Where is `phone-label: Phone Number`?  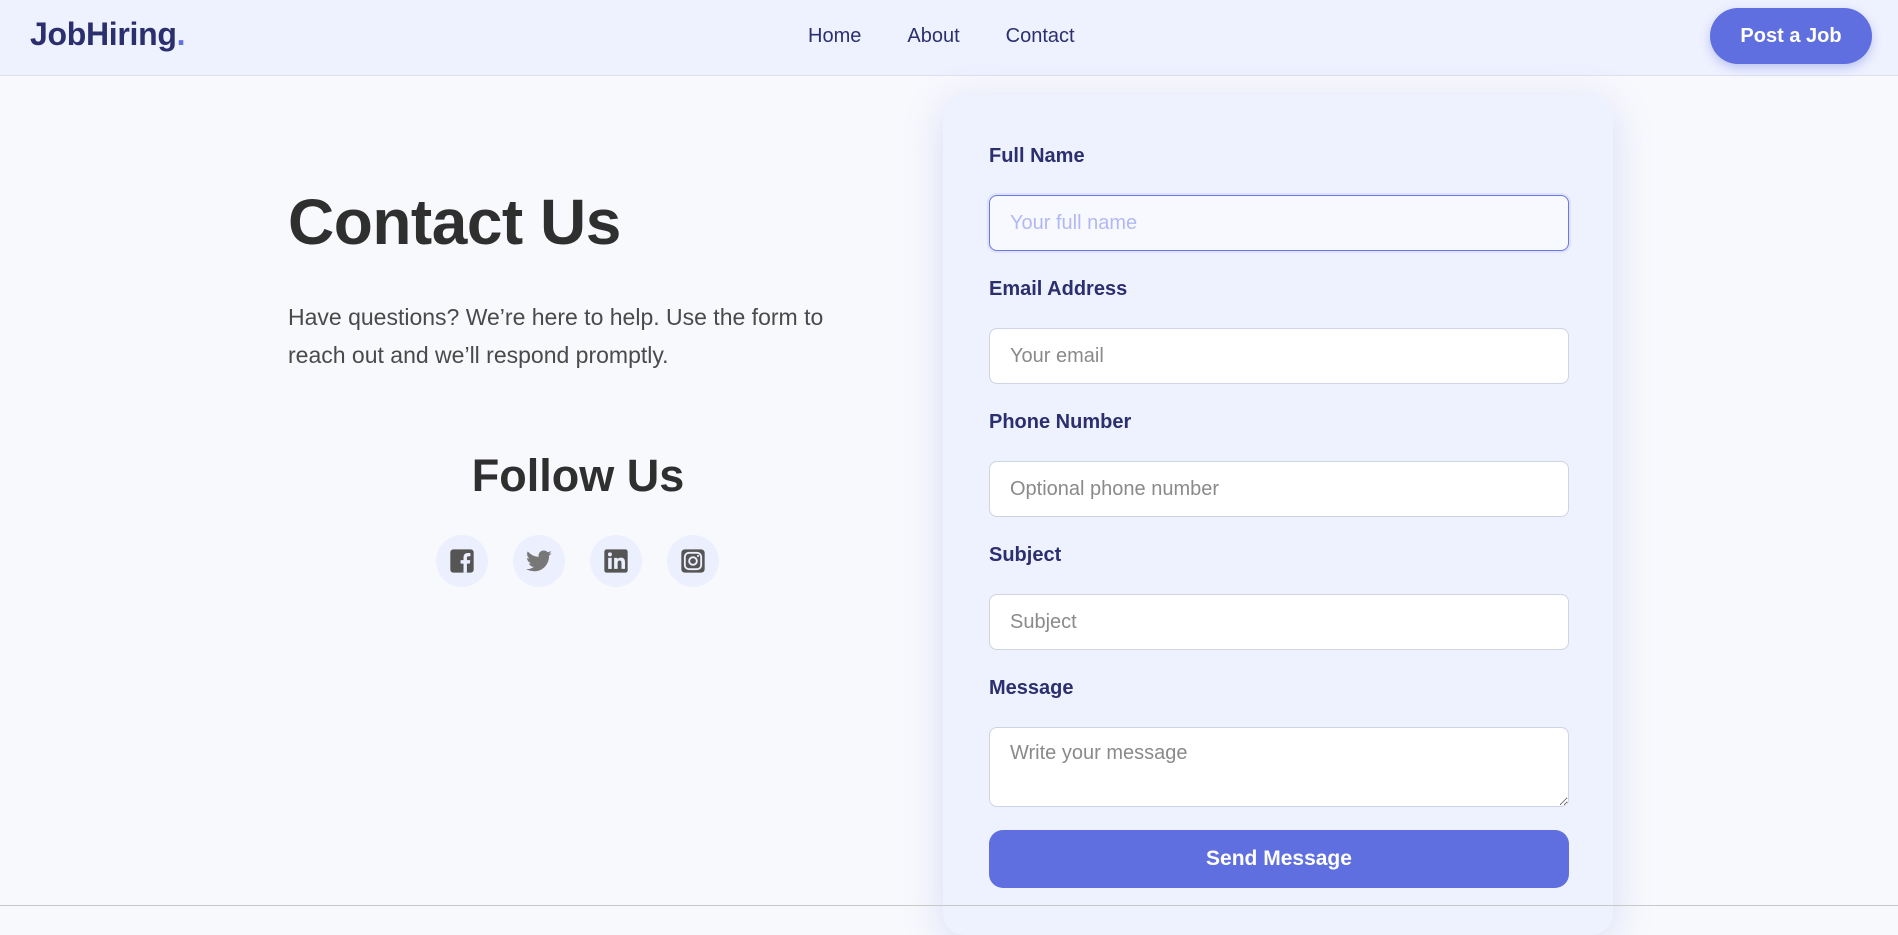 phone-label: Phone Number is located at coordinates (1060, 422).